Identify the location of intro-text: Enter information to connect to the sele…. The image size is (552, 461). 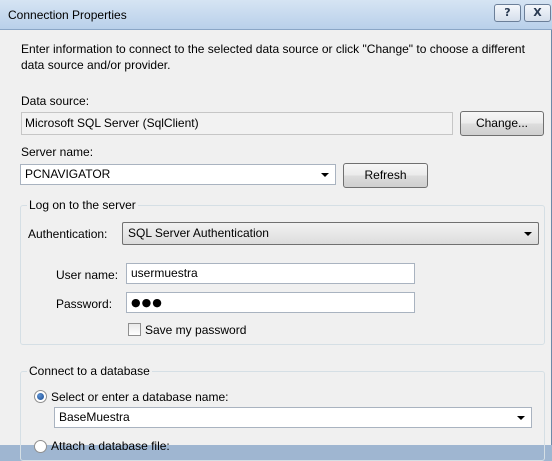
(273, 57).